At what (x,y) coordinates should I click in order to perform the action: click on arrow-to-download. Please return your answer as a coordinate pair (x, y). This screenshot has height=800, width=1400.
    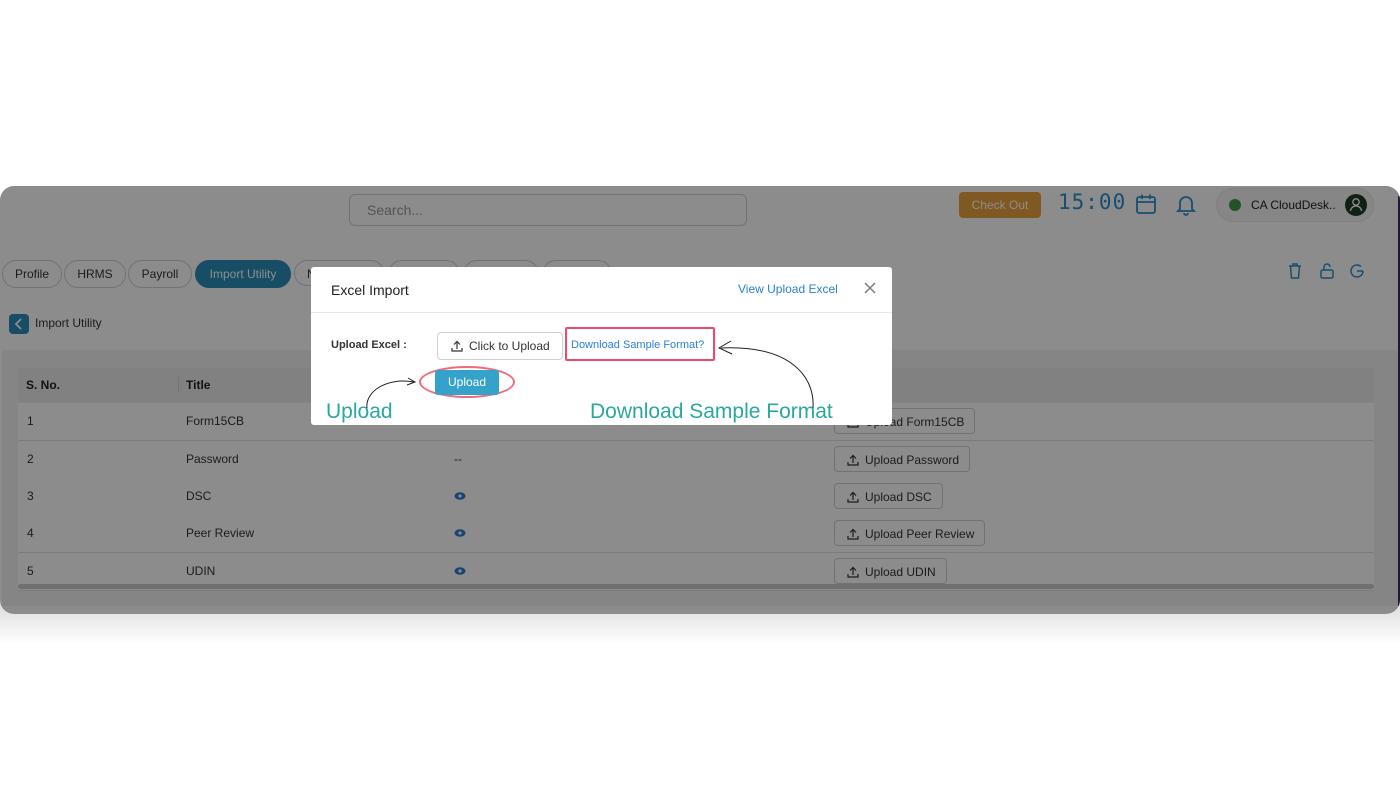
    Looking at the image, I should click on (767, 378).